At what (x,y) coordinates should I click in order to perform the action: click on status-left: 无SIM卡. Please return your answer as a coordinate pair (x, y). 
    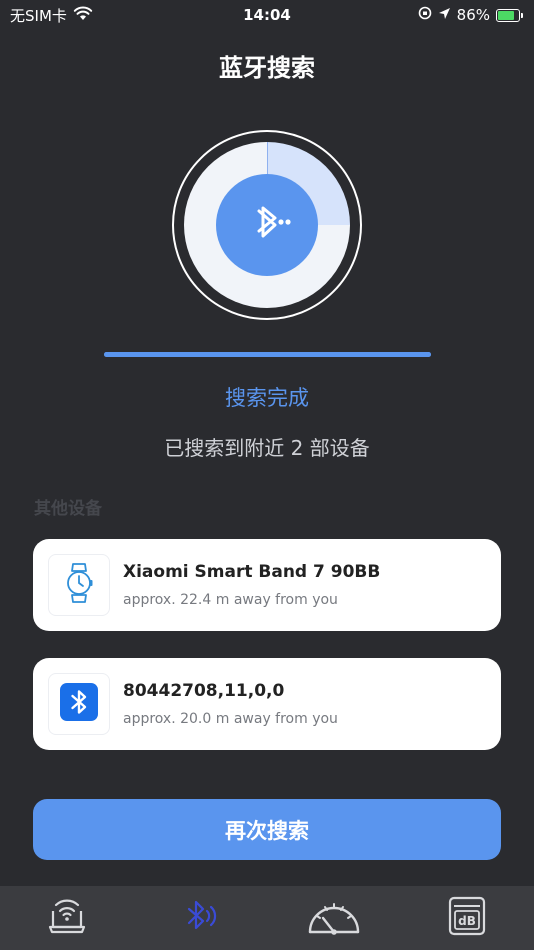
    Looking at the image, I should click on (51, 15).